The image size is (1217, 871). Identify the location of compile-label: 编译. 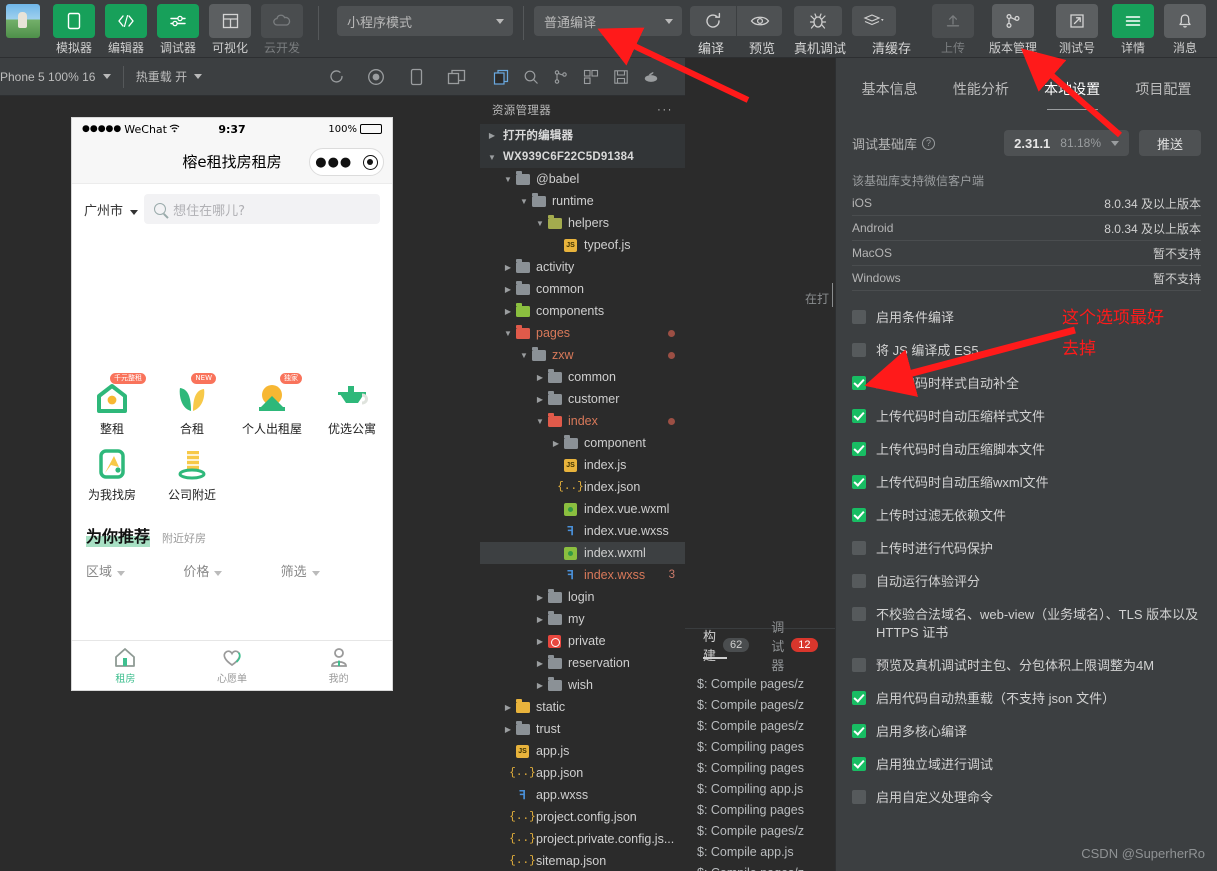
(711, 47).